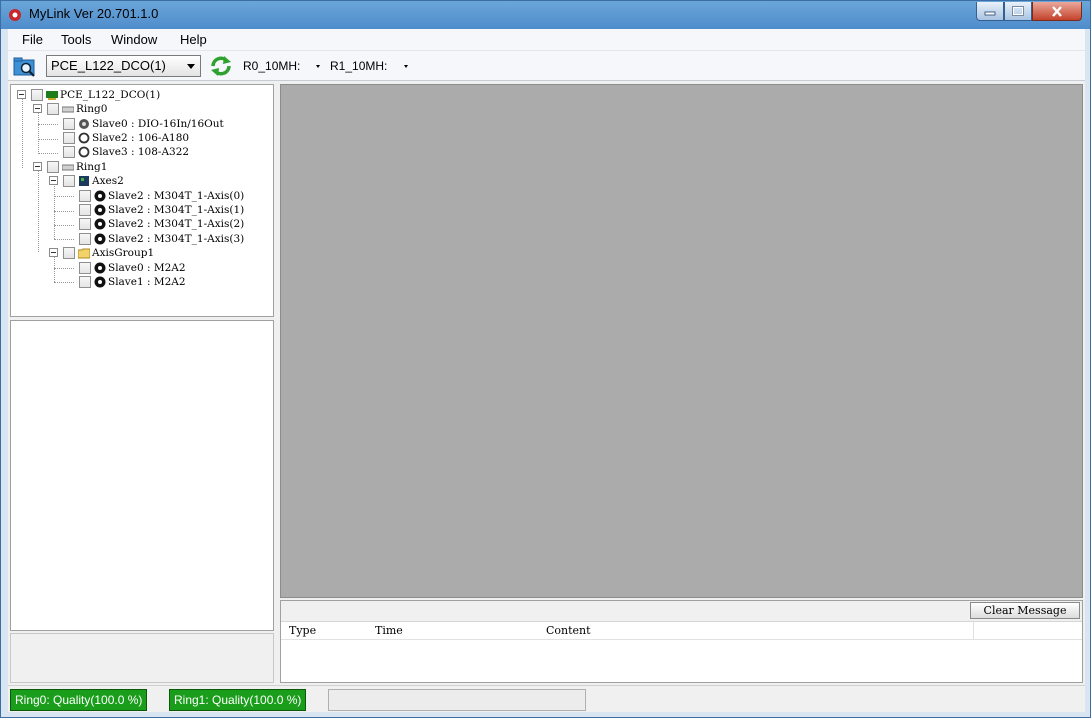 The image size is (1091, 718). Describe the element at coordinates (681, 631) in the screenshot. I see `message-list-header: Type Time Content` at that location.